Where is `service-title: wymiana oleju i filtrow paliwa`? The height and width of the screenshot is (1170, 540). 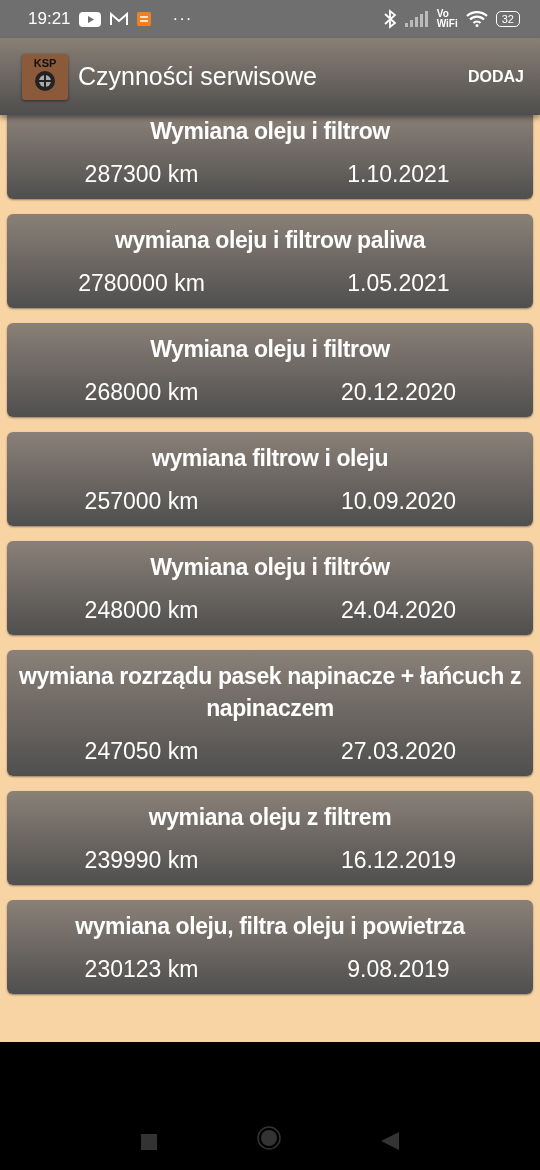
service-title: wymiana oleju i filtrow paliwa is located at coordinates (270, 240).